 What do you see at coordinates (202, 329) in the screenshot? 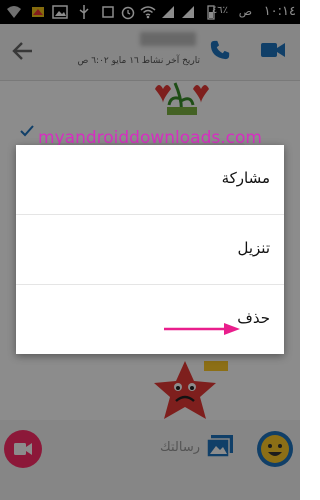
I see `pointer-arrow-icon` at bounding box center [202, 329].